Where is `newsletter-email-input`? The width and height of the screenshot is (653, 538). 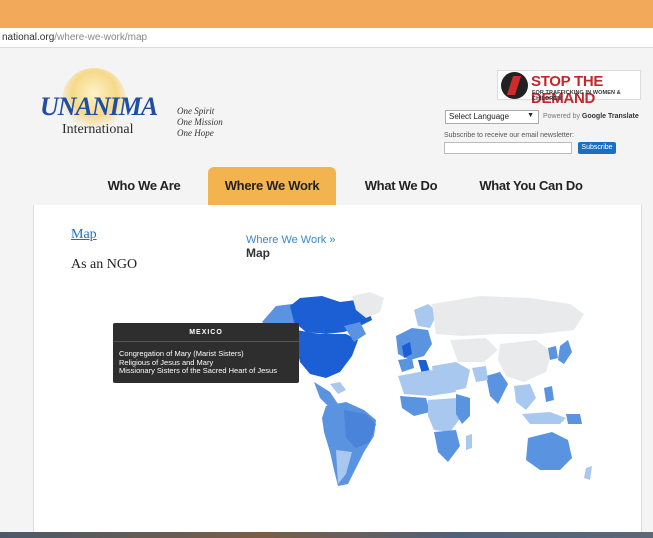 newsletter-email-input is located at coordinates (508, 148).